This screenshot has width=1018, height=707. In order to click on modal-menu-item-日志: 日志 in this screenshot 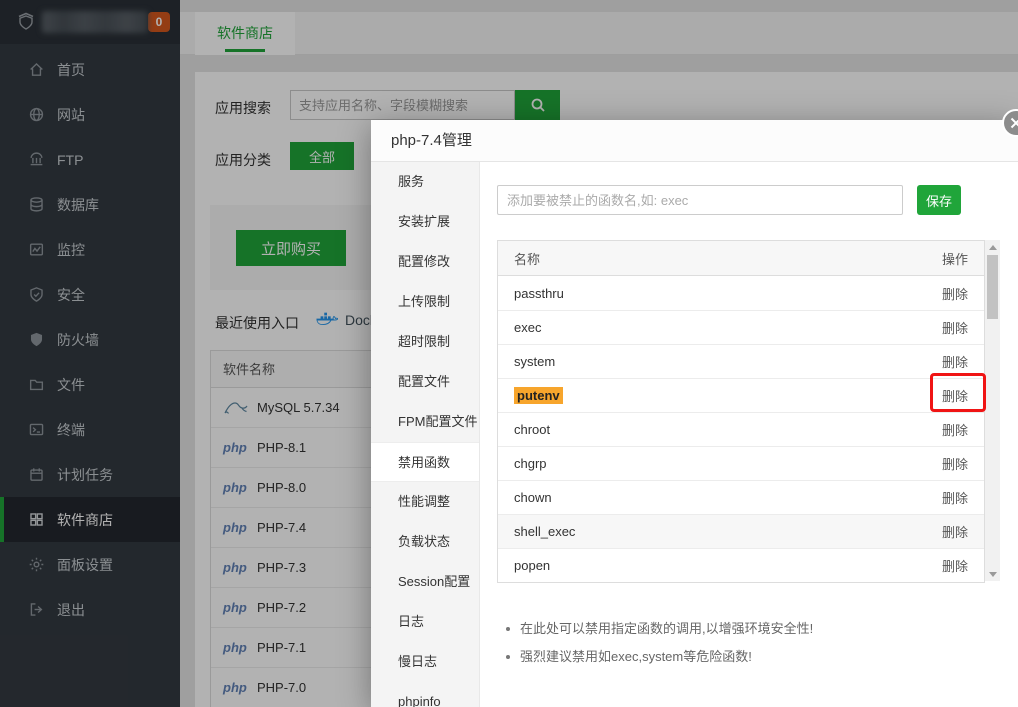, I will do `click(425, 622)`.